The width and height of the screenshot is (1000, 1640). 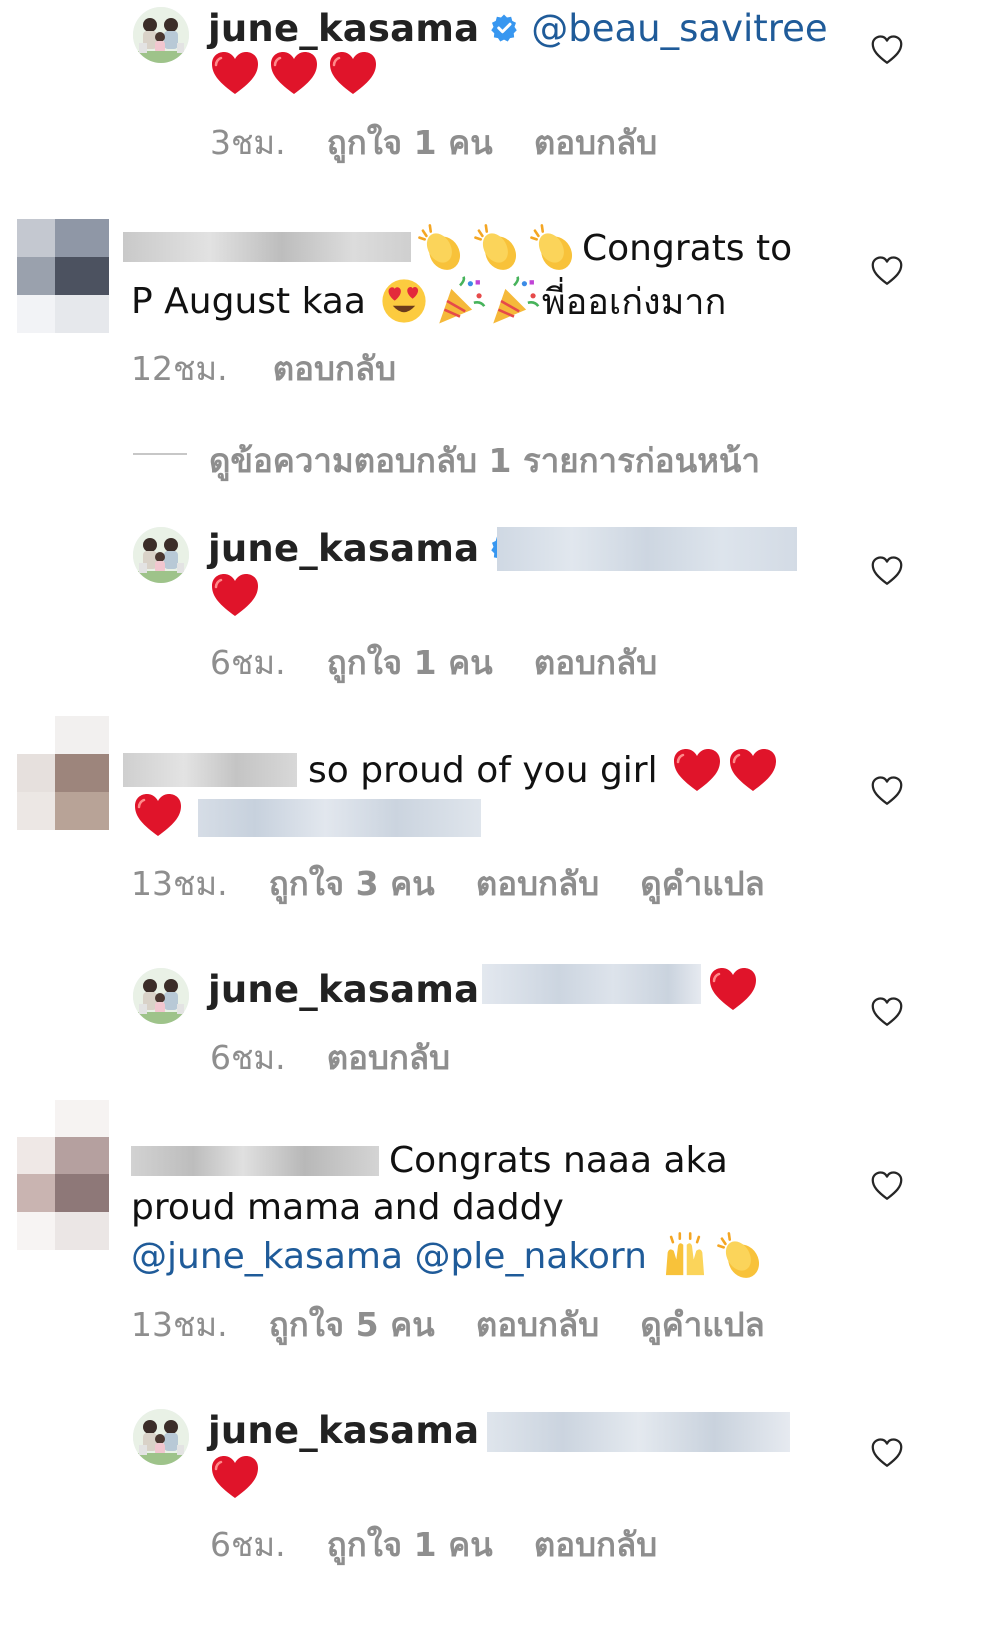 What do you see at coordinates (679, 28) in the screenshot?
I see `mention-link: @beau_savitree` at bounding box center [679, 28].